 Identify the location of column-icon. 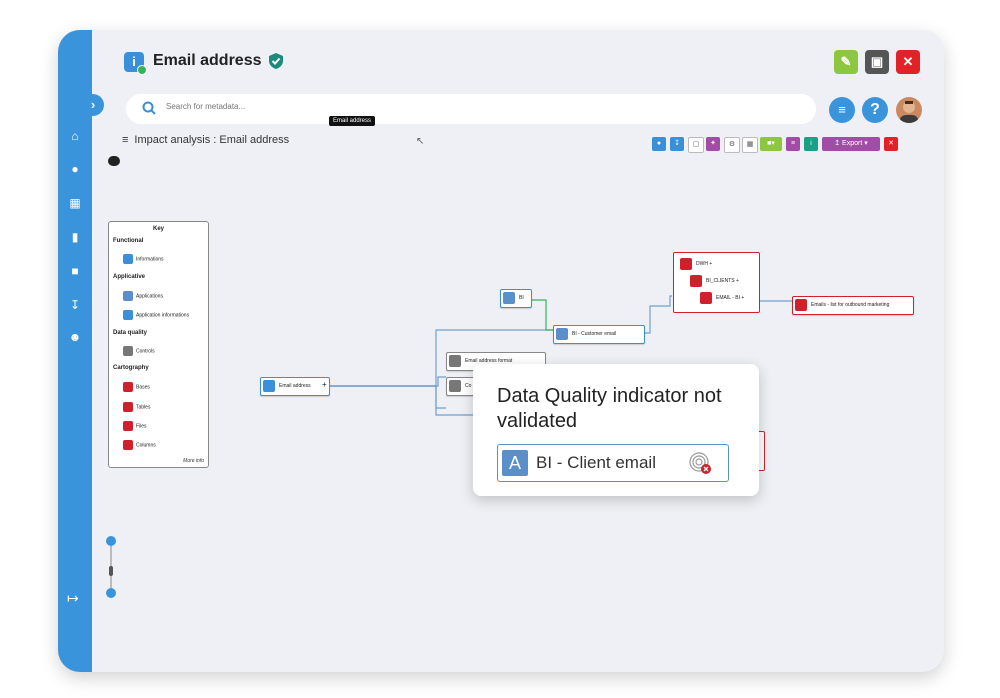
(706, 298).